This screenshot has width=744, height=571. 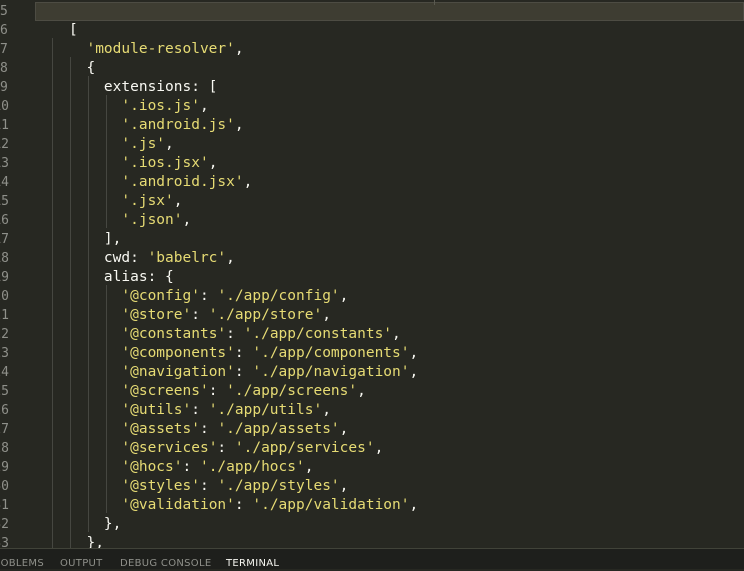 What do you see at coordinates (165, 564) in the screenshot?
I see `tab-debug-console: DEBUG CONSOLE` at bounding box center [165, 564].